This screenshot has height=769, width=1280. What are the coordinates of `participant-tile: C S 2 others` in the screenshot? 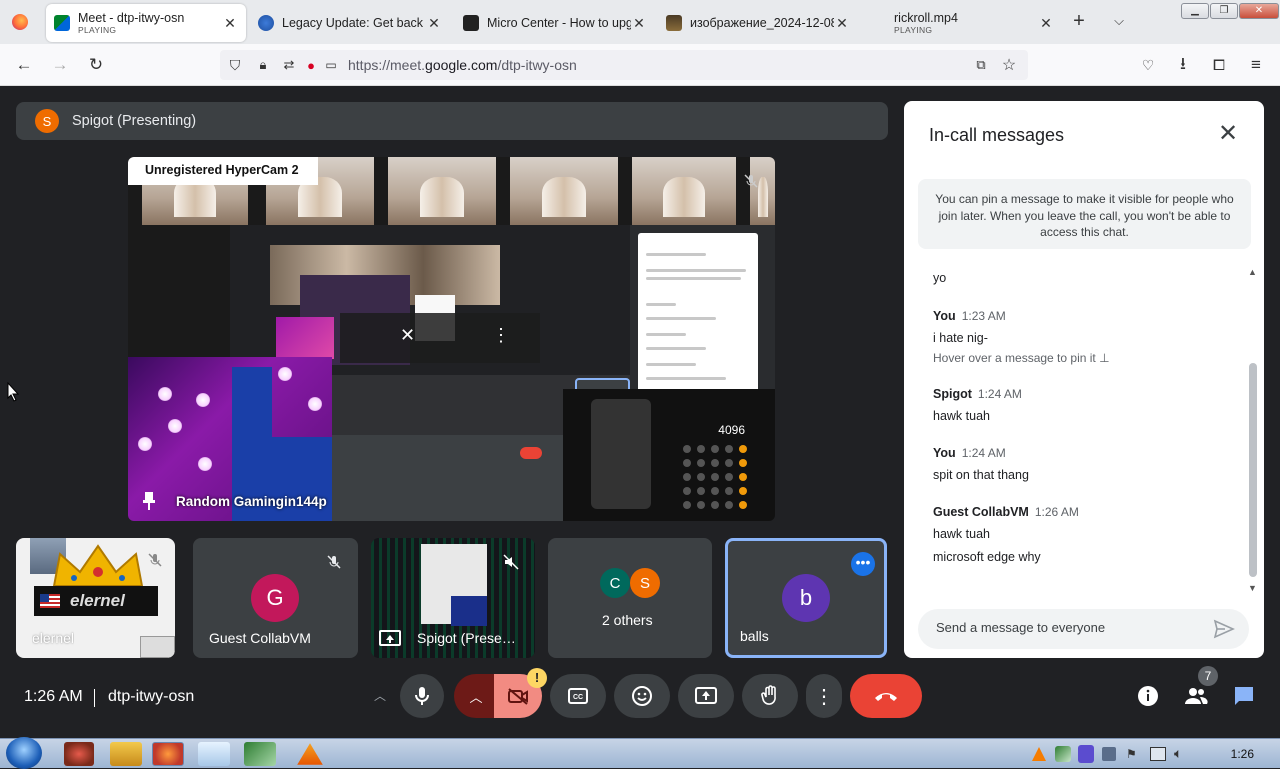 It's located at (630, 598).